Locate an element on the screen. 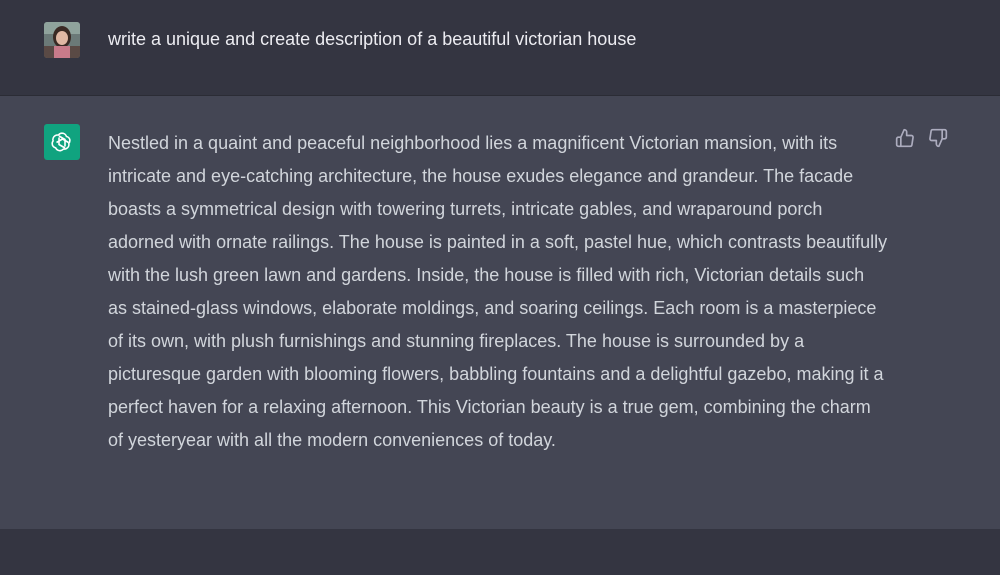  bottom-area is located at coordinates (500, 552).